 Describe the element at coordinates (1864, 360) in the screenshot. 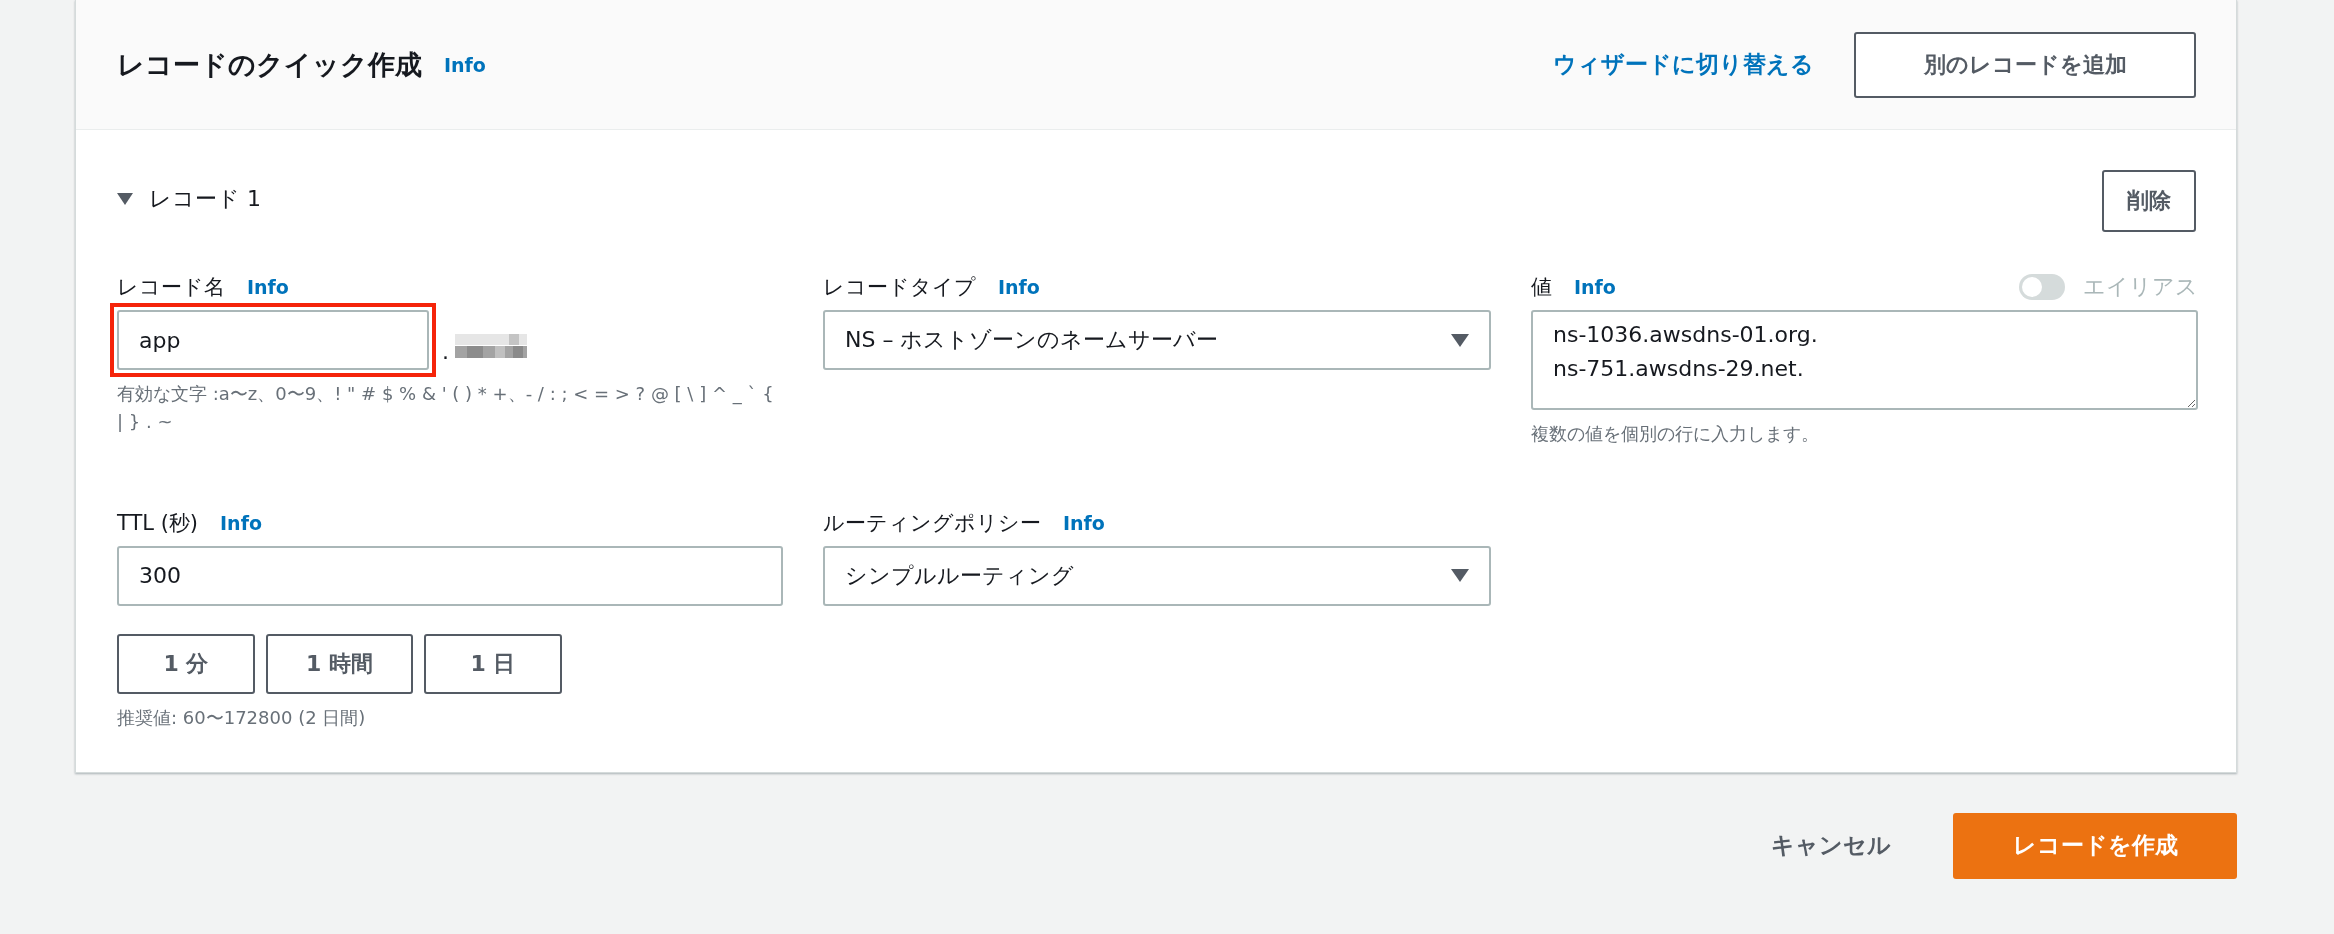

I see `value-field: ns-1036.awsdns-01.org. ns-751.awsdns-29.net.` at that location.